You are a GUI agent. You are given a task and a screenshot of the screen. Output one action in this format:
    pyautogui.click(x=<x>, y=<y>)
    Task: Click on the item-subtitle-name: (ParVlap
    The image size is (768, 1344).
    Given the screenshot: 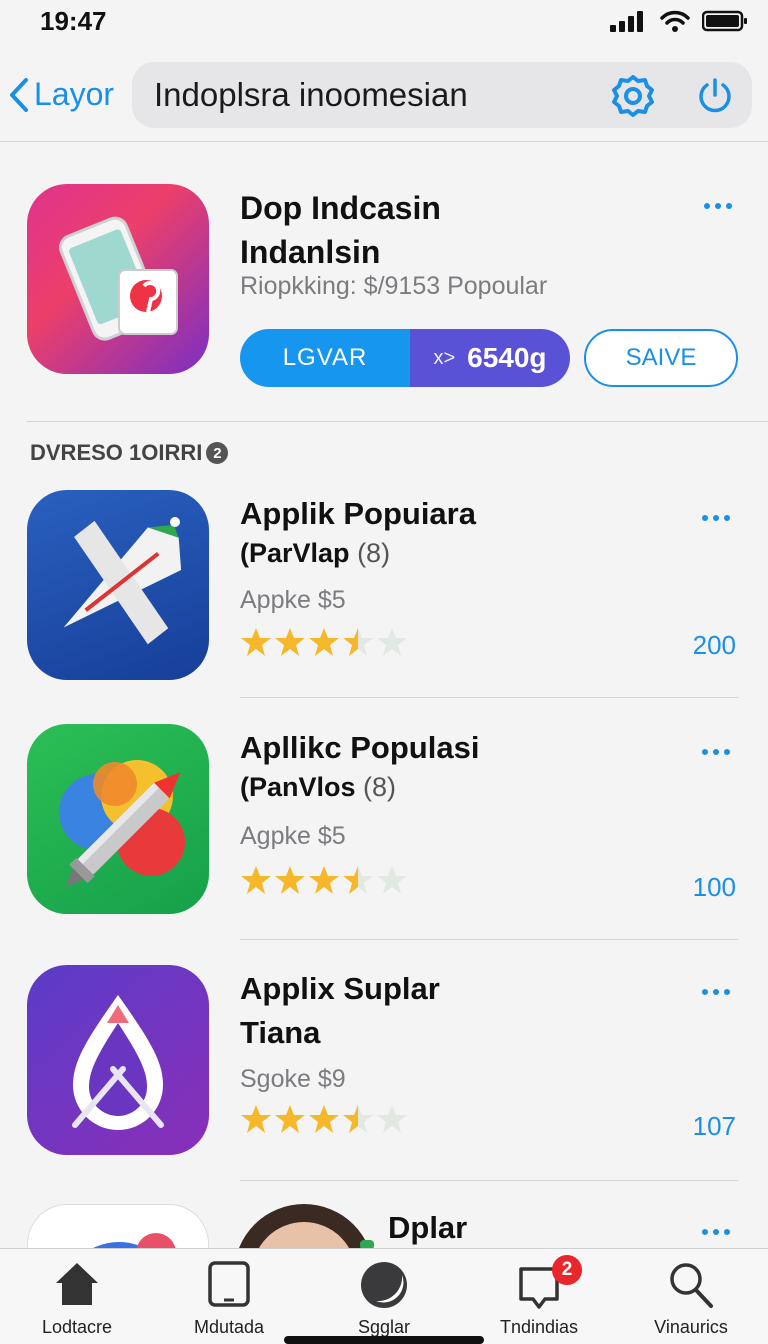 What is the action you would take?
    pyautogui.click(x=295, y=553)
    